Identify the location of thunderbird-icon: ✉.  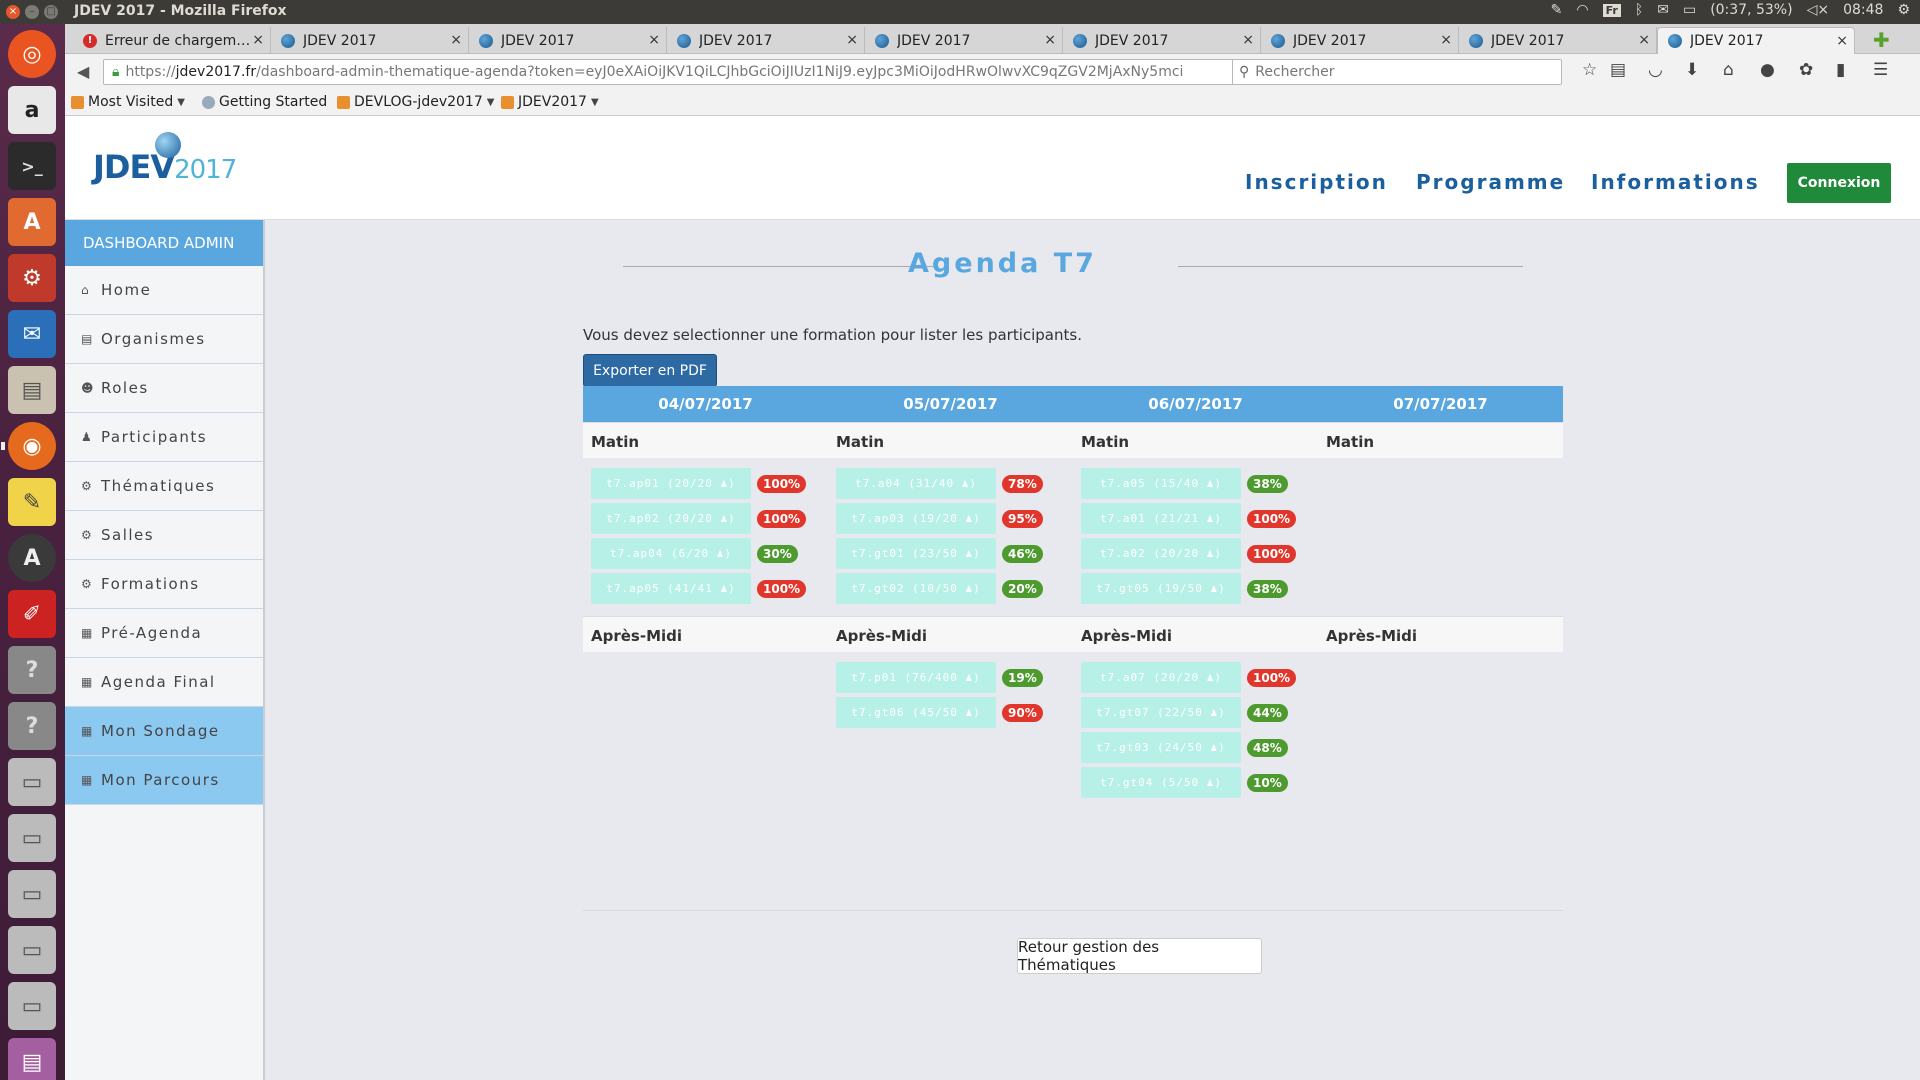
(32, 334).